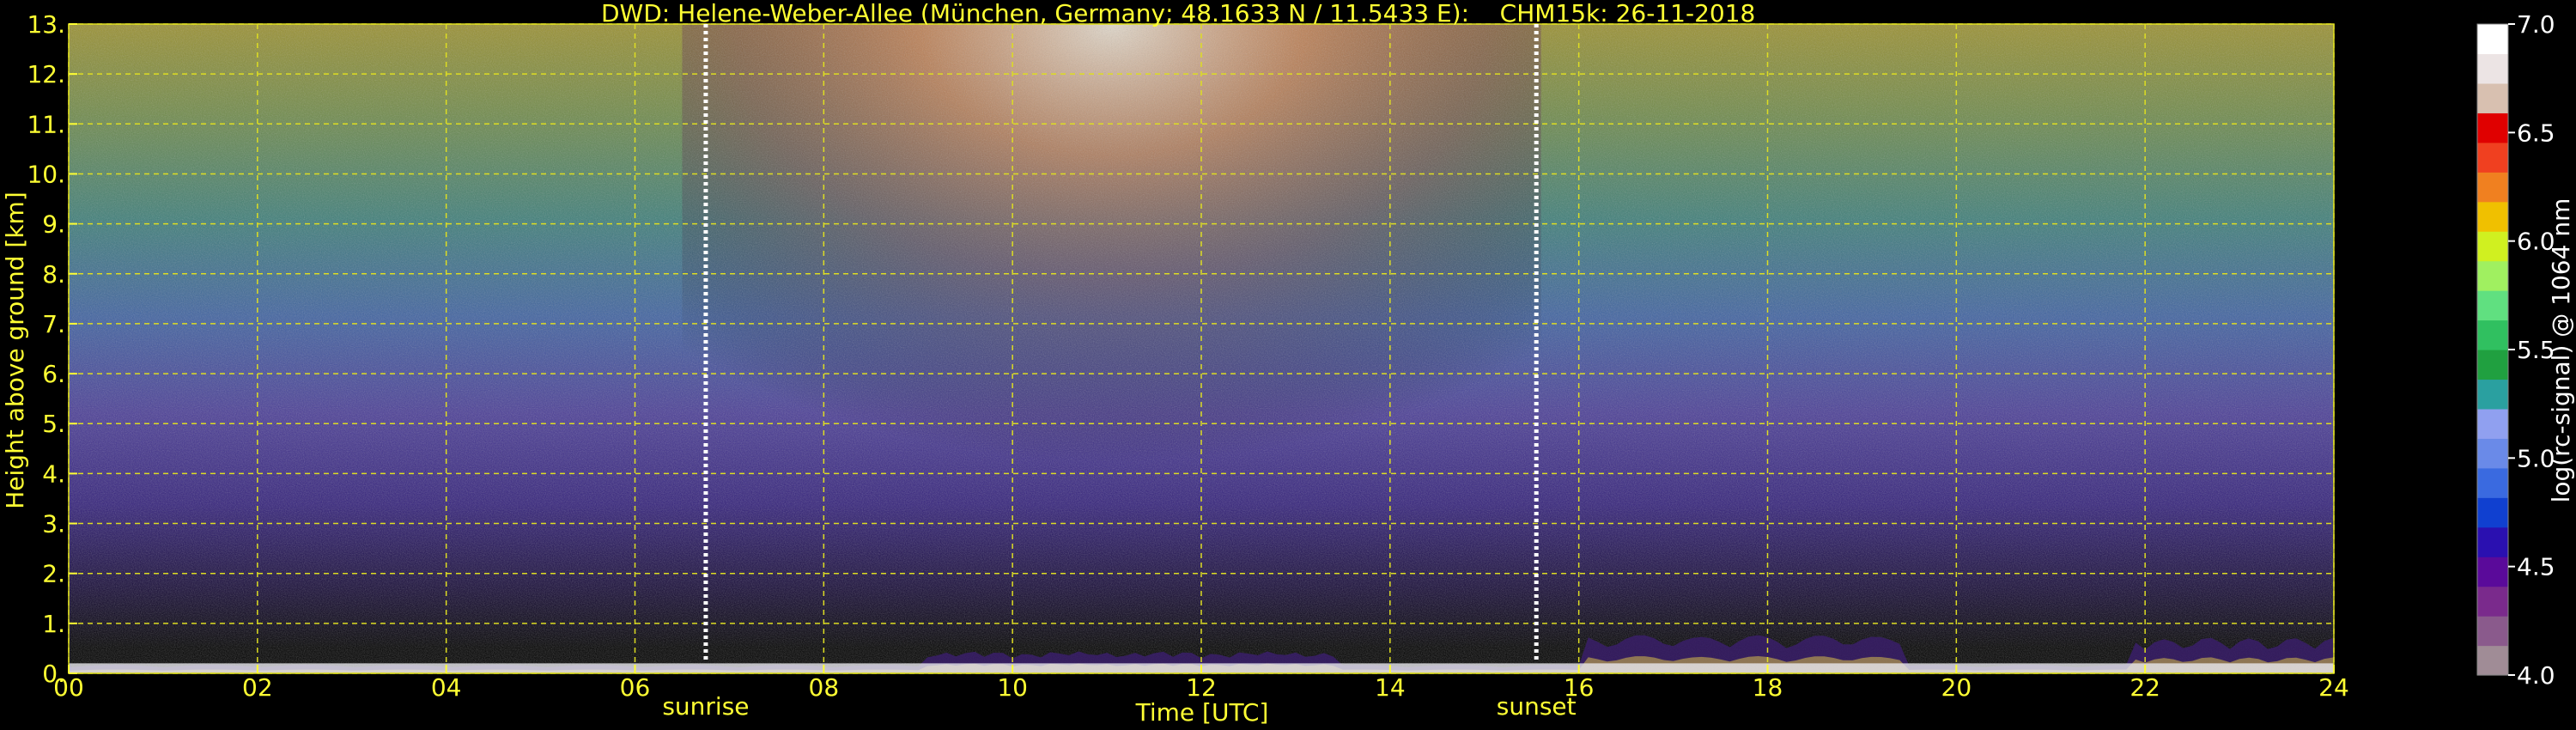 This screenshot has height=730, width=2576. What do you see at coordinates (15, 350) in the screenshot?
I see `y-axis-title: Height above ground [km]` at bounding box center [15, 350].